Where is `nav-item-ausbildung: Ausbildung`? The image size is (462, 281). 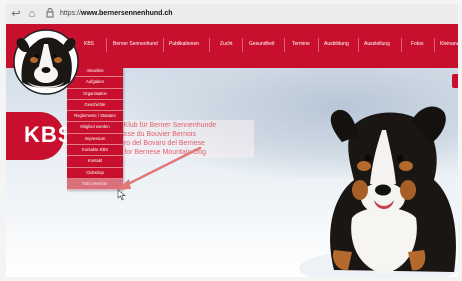
nav-item-ausbildung: Ausbildung is located at coordinates (336, 44).